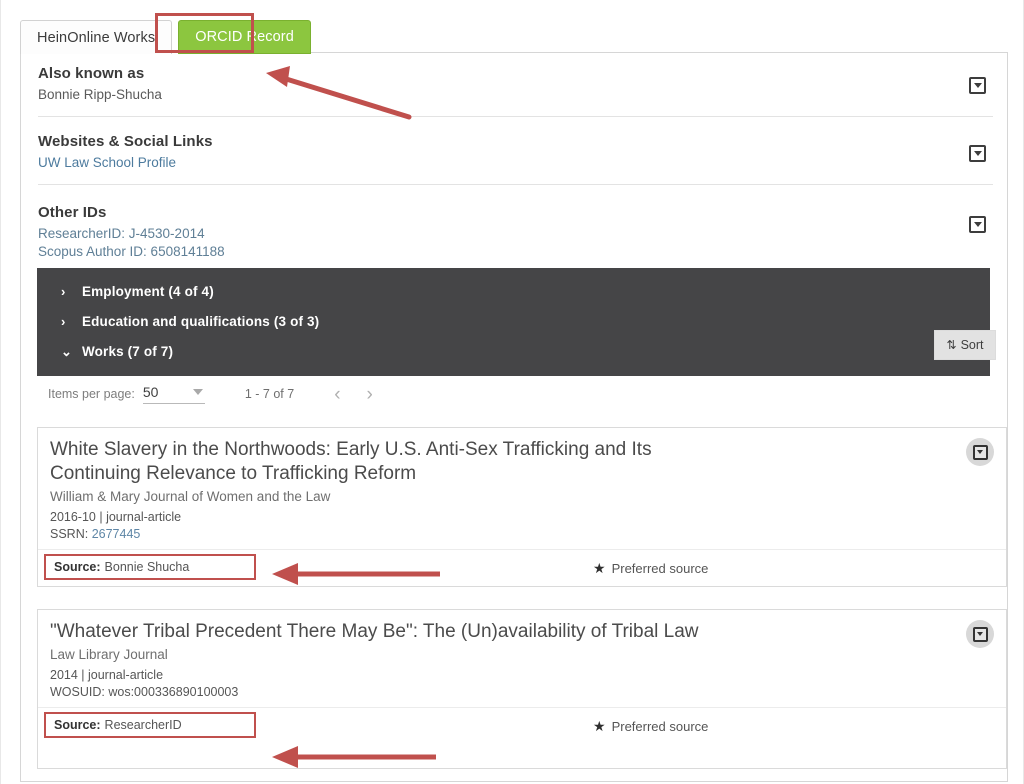 The height and width of the screenshot is (784, 1024). I want to click on work-card-2-source-value: ResearcherID, so click(143, 725).